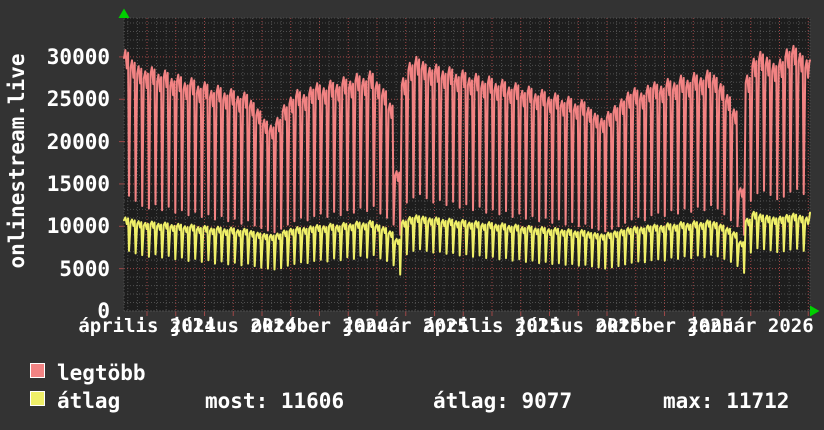 Image resolution: width=824 pixels, height=430 pixels. I want to click on stat-atlag: átlag: 9077, so click(502, 401).